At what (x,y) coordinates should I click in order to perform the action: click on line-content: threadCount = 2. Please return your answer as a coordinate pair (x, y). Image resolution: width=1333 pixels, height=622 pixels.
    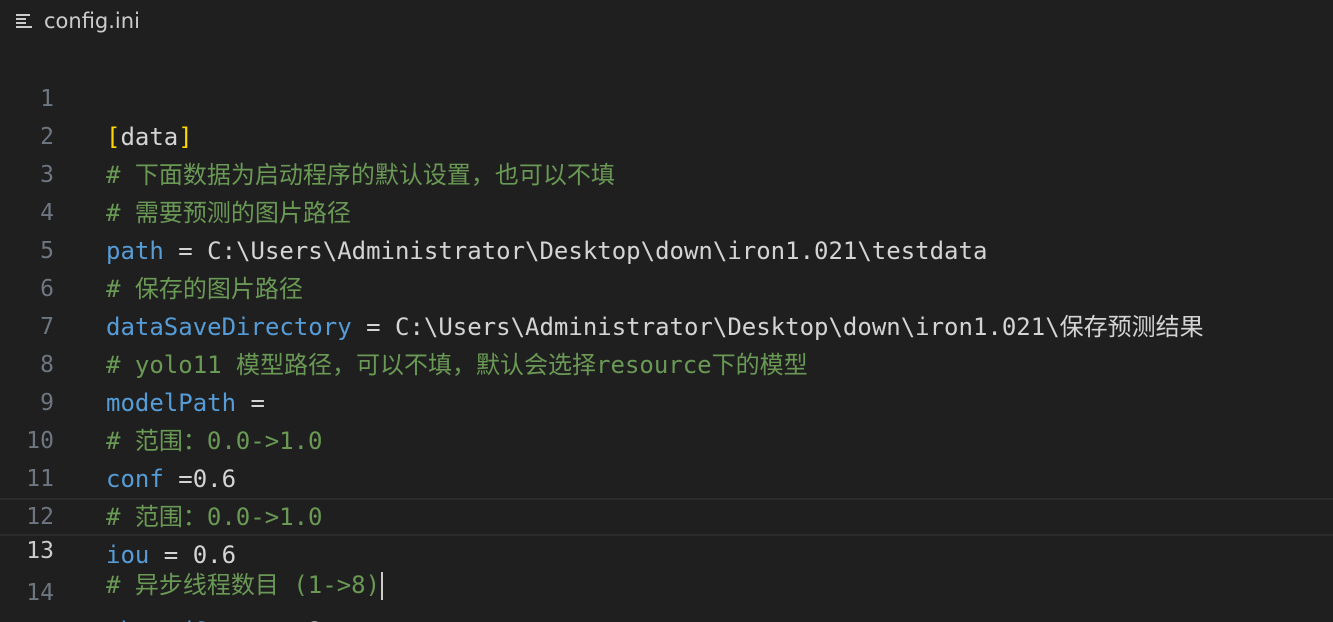
    Looking at the image, I should click on (214, 617).